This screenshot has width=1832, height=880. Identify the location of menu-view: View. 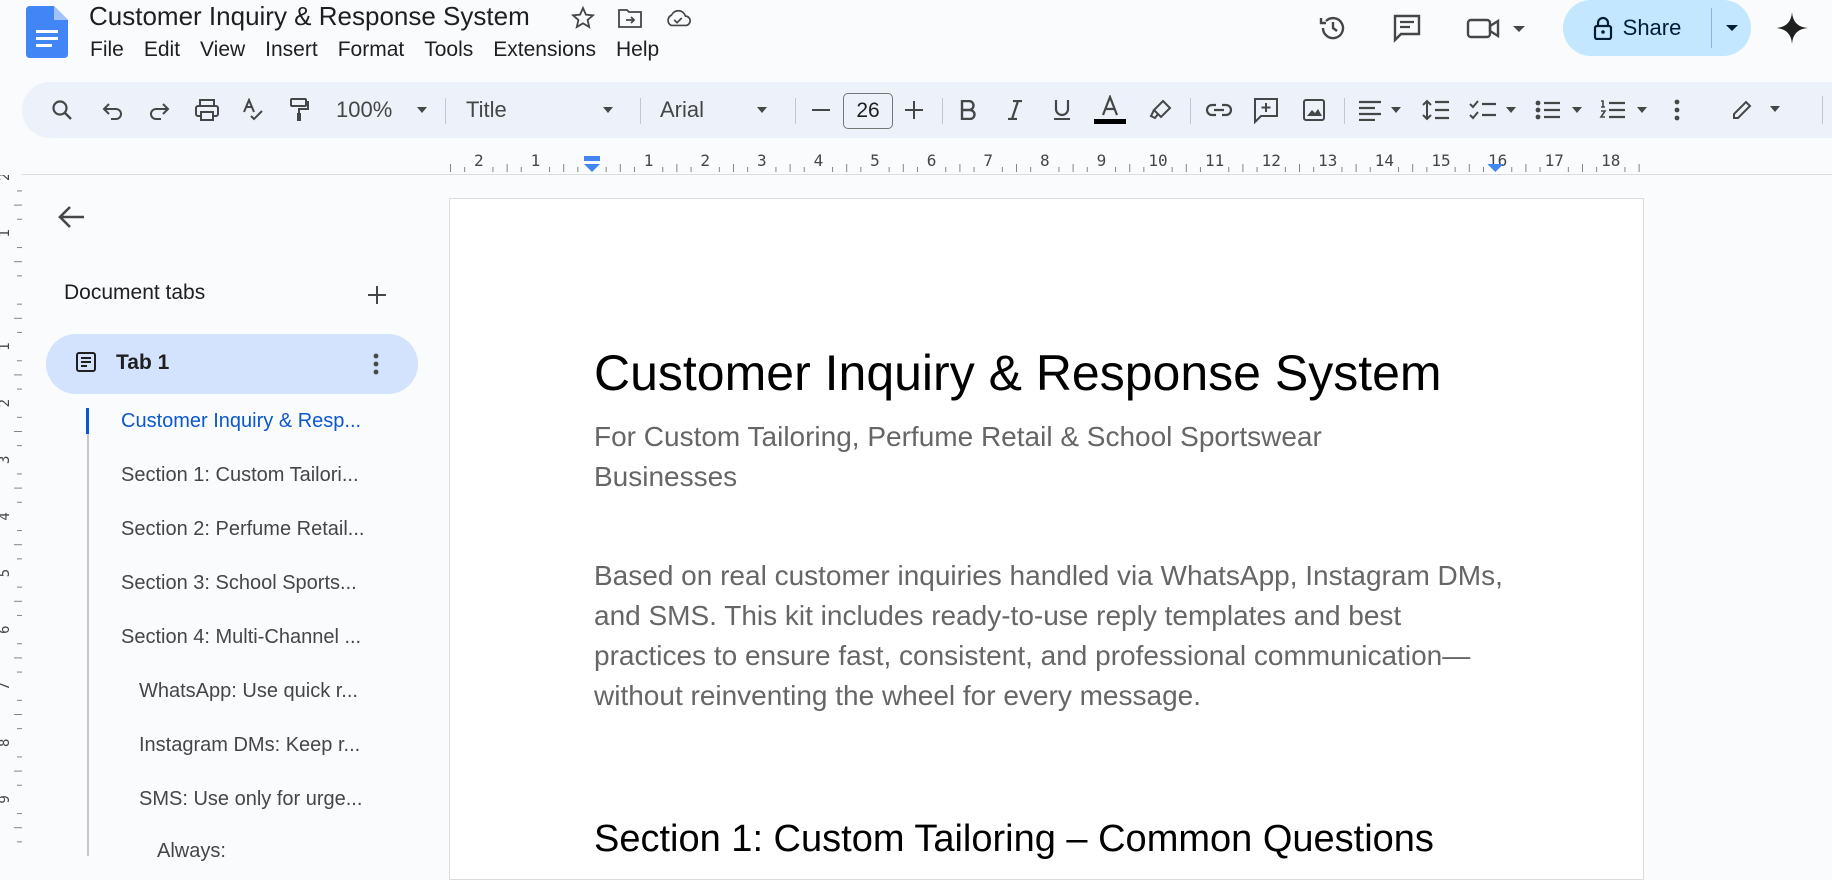
(222, 50).